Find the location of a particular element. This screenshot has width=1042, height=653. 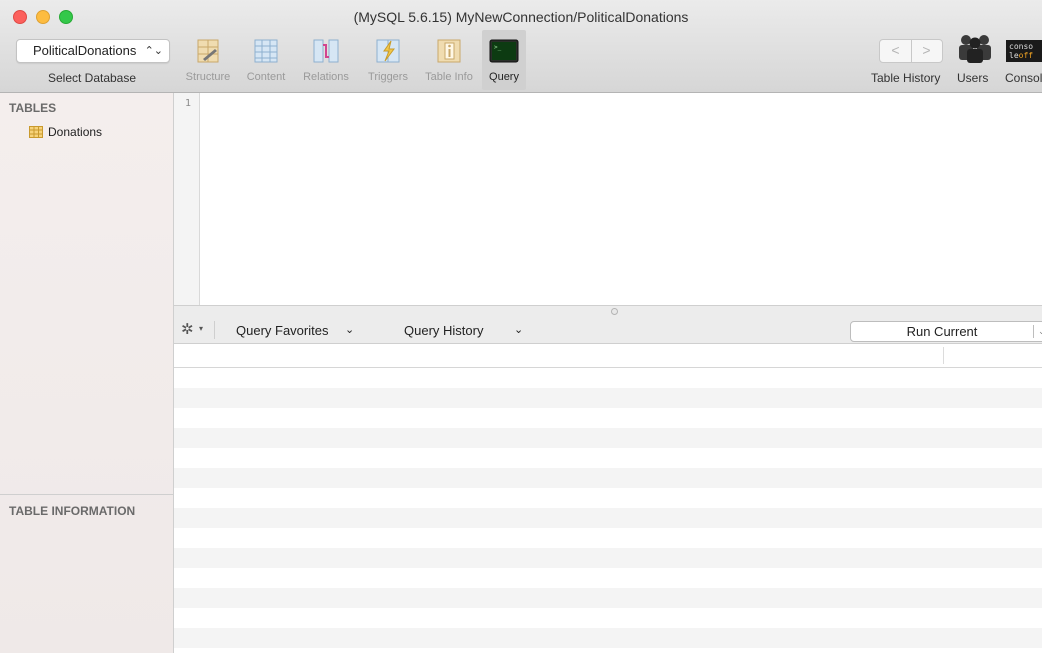

query-favorites-menu: Query Favorites is located at coordinates (282, 330).